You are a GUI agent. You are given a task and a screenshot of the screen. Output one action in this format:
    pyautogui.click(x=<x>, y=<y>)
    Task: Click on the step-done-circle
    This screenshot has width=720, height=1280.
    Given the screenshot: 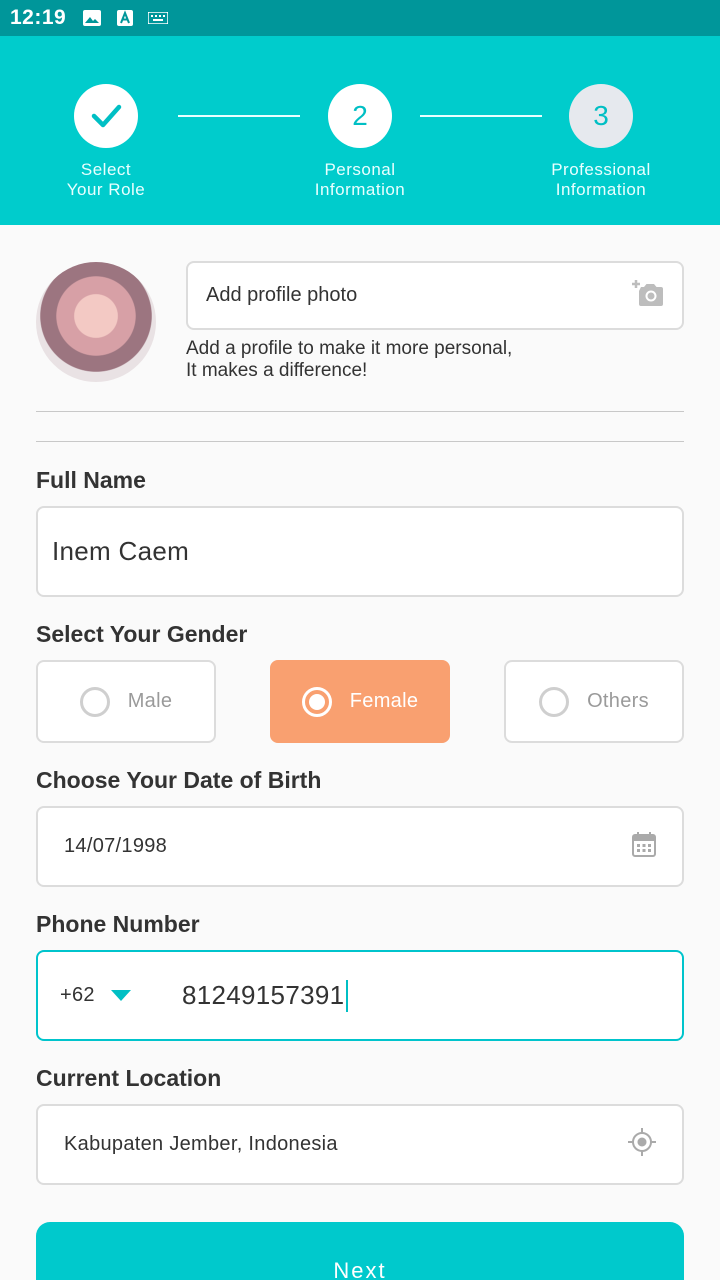 What is the action you would take?
    pyautogui.click(x=106, y=116)
    